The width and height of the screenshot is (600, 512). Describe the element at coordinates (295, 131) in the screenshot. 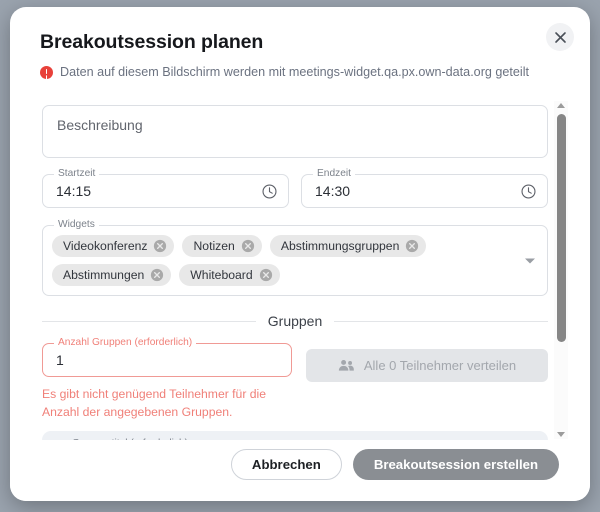

I see `description-input: Beschreibung` at that location.